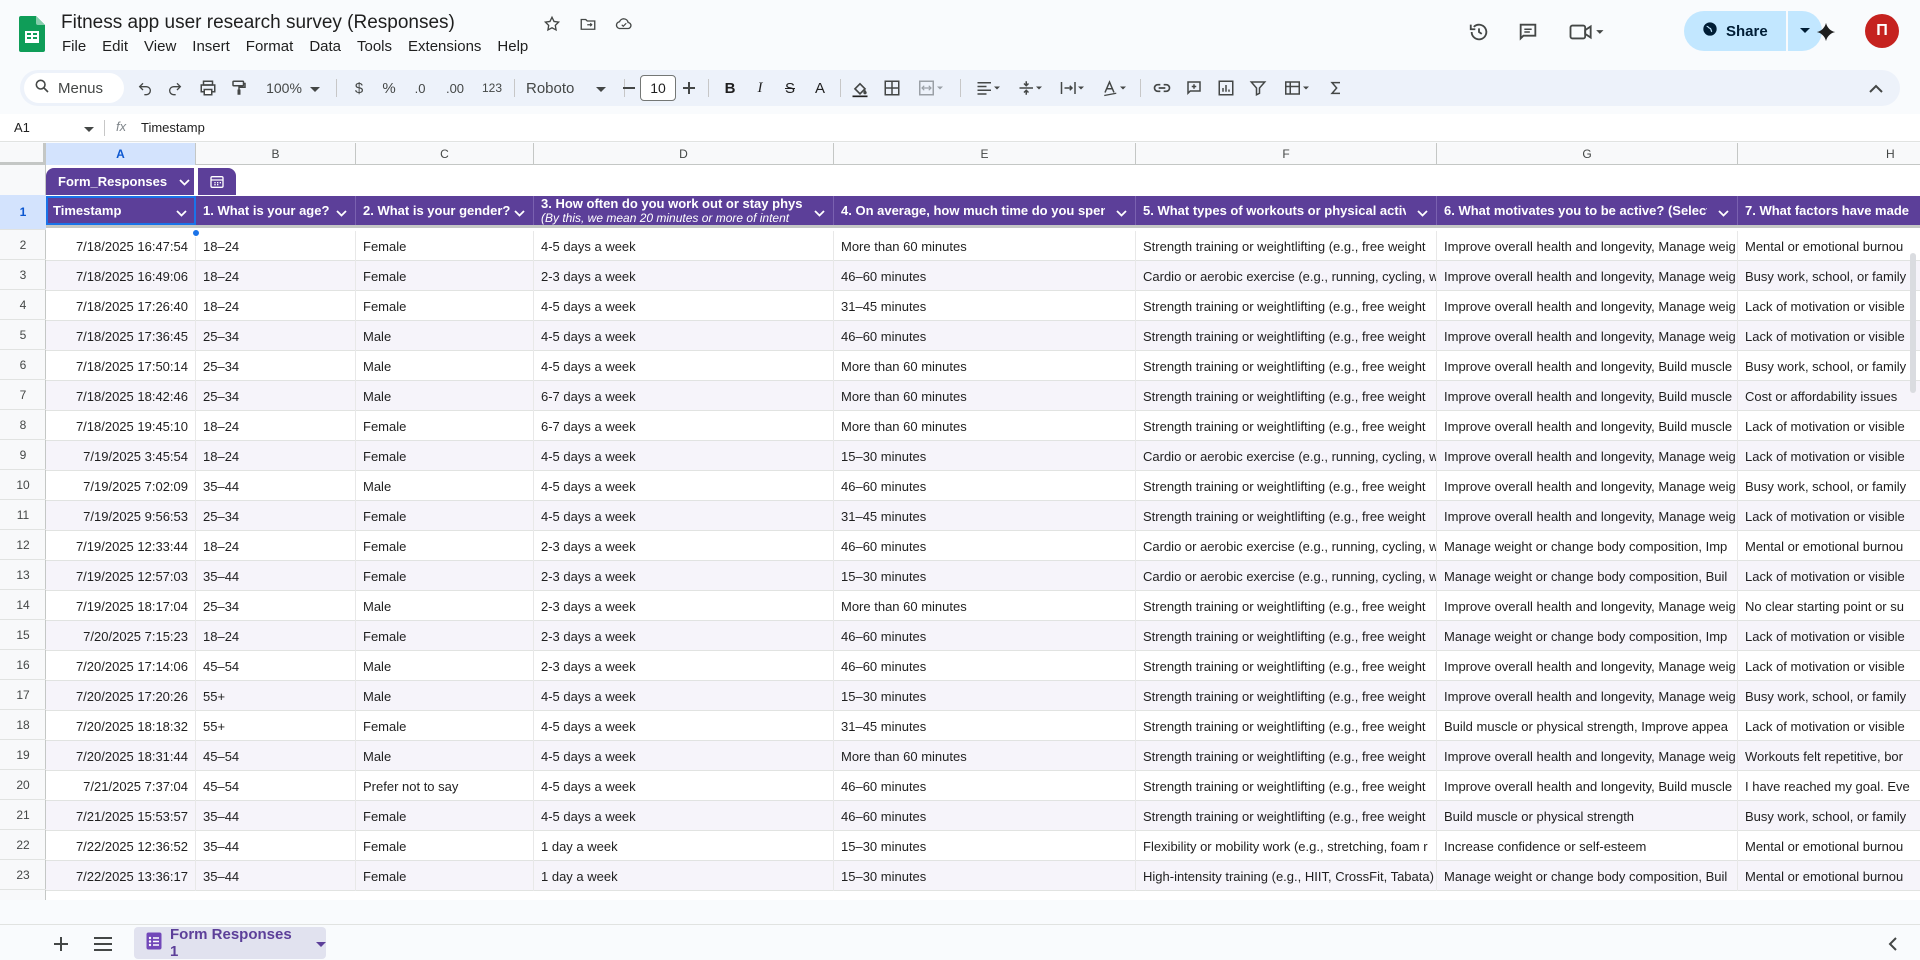 The width and height of the screenshot is (1920, 960). Describe the element at coordinates (121, 786) in the screenshot. I see `table-cell: 7/21/2025 7:37:04` at that location.